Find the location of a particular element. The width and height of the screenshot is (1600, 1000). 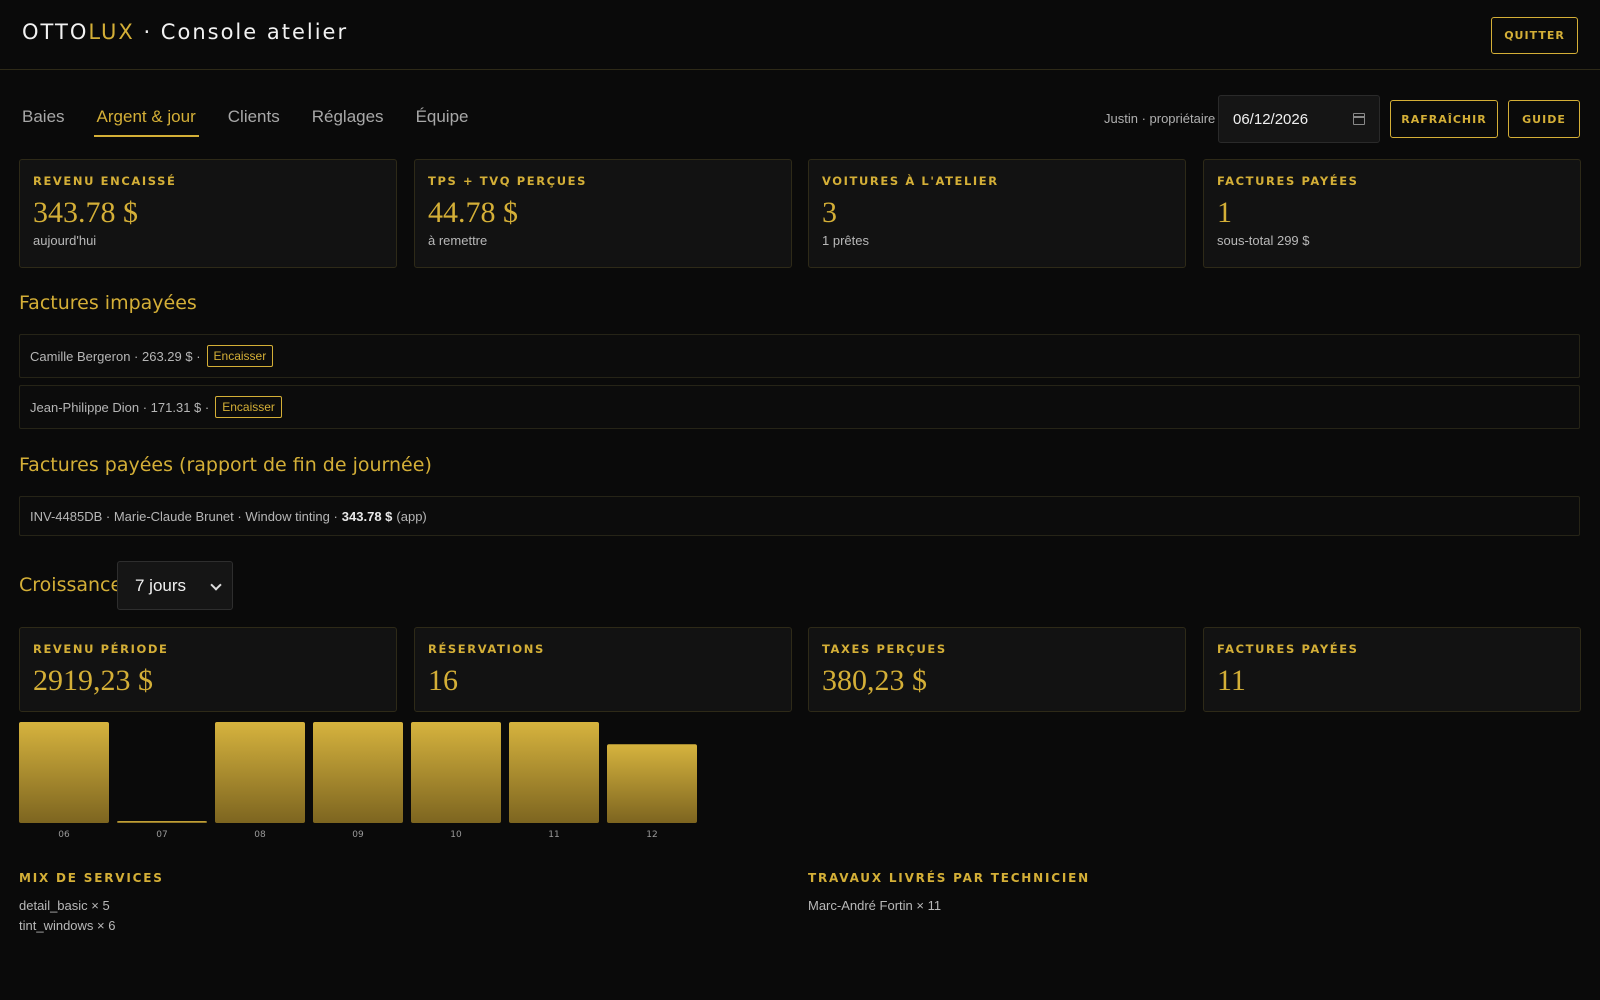

tab-reglages: Réglages is located at coordinates (348, 121).